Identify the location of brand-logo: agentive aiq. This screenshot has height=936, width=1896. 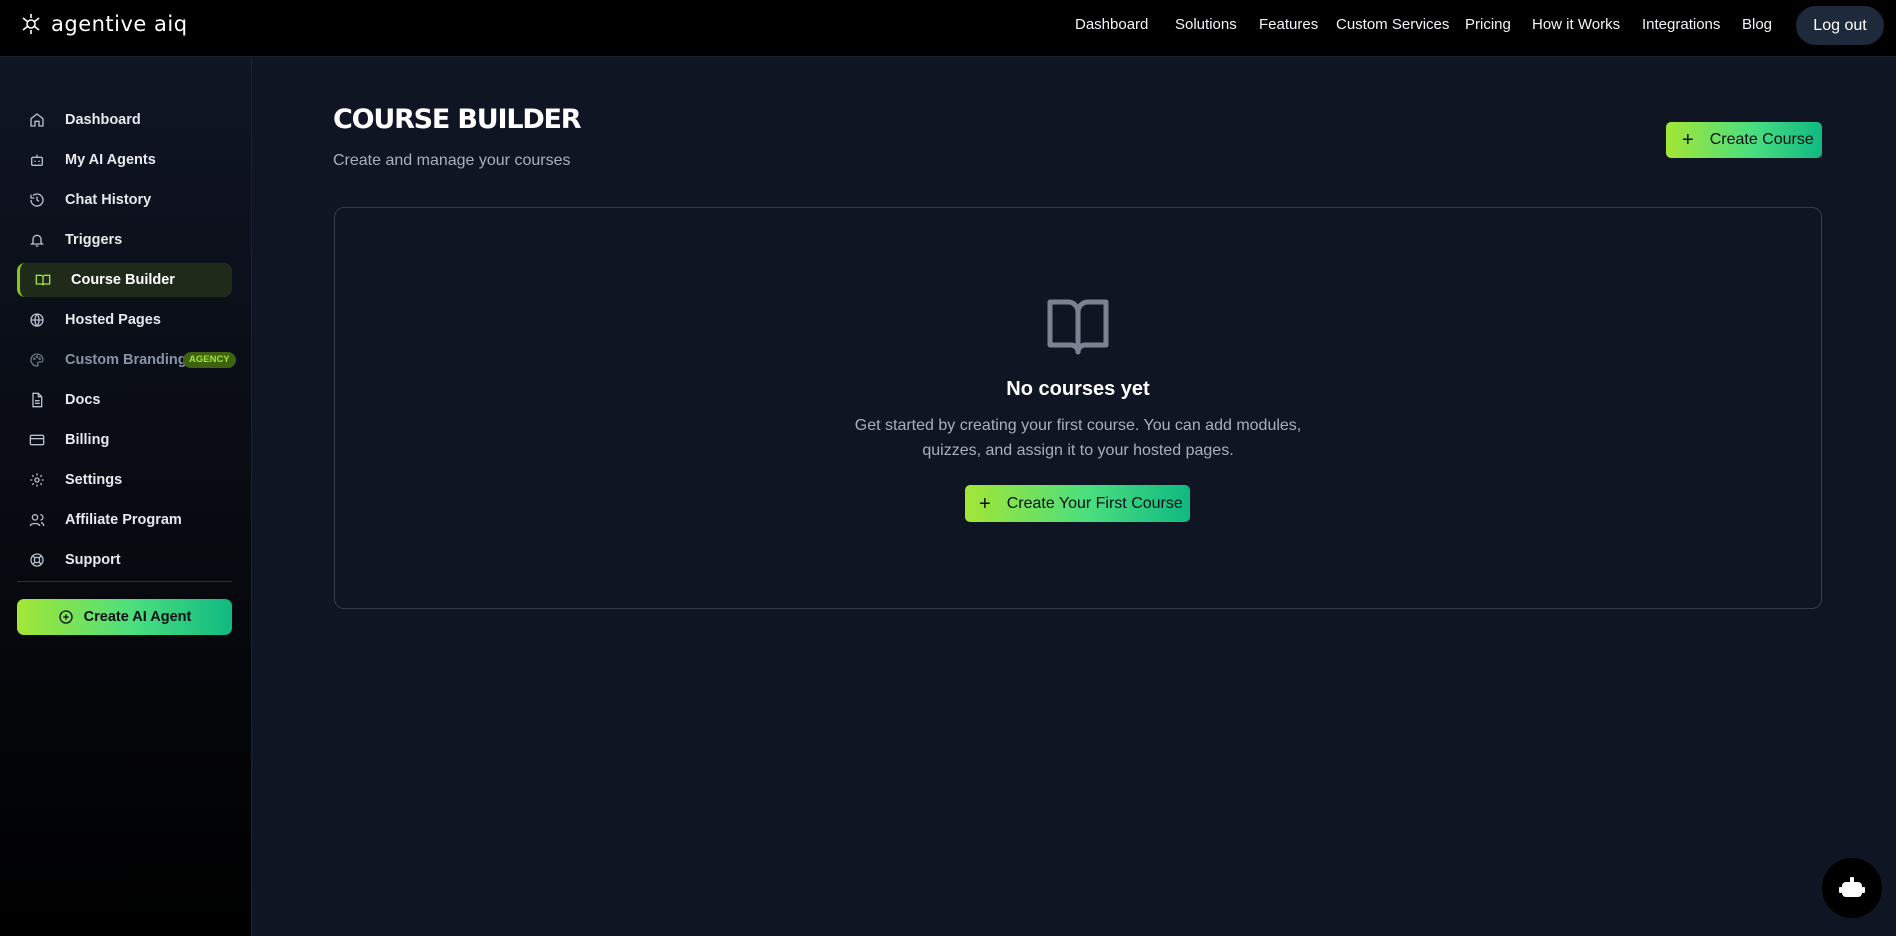
(103, 24).